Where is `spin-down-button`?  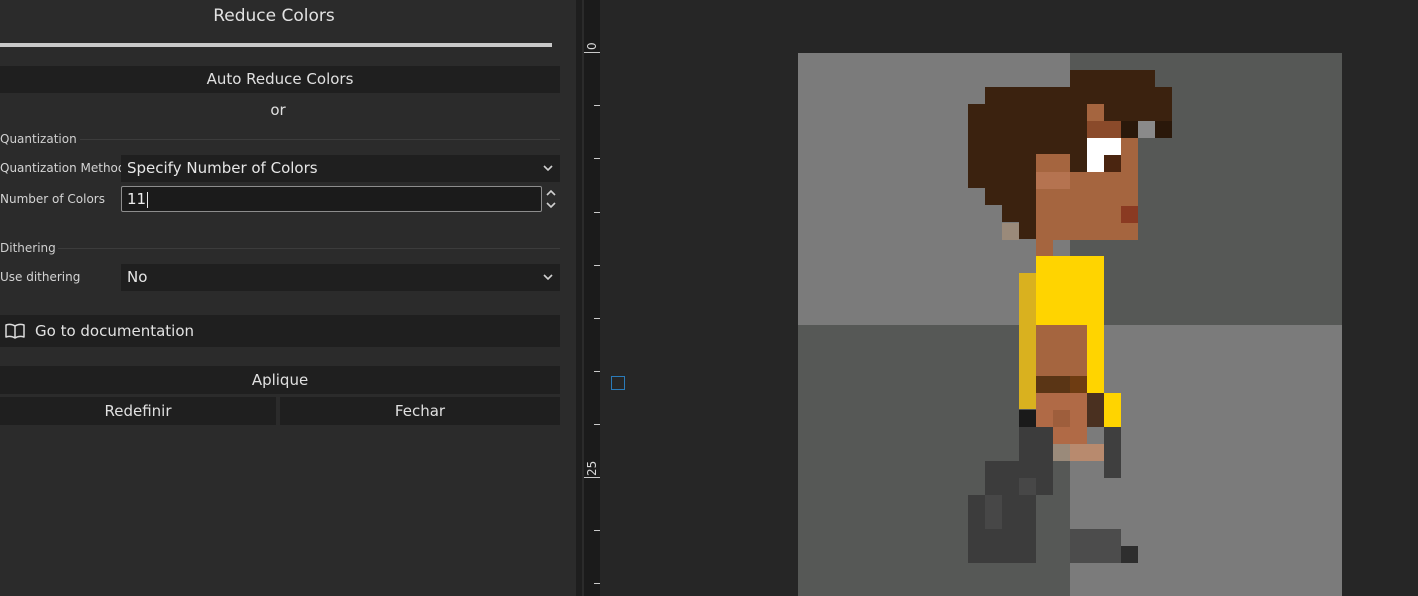 spin-down-button is located at coordinates (551, 205).